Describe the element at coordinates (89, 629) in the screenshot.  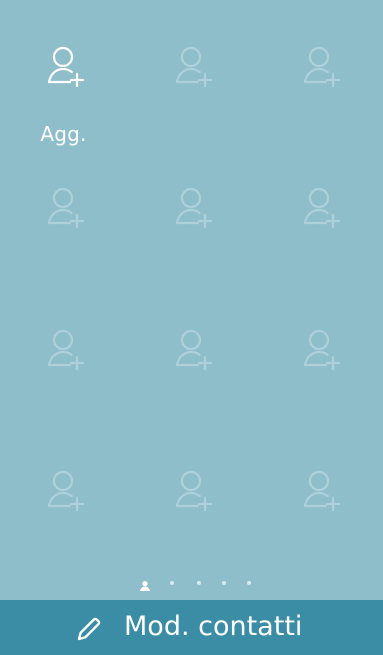
I see `pencil-icon` at that location.